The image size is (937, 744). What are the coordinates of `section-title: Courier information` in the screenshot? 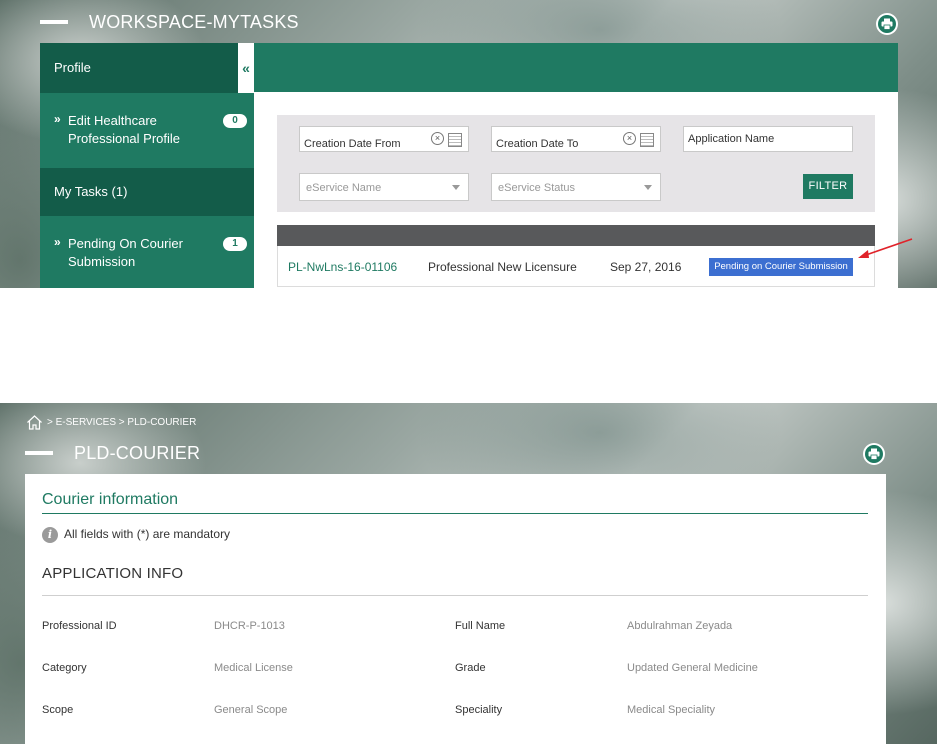 It's located at (110, 499).